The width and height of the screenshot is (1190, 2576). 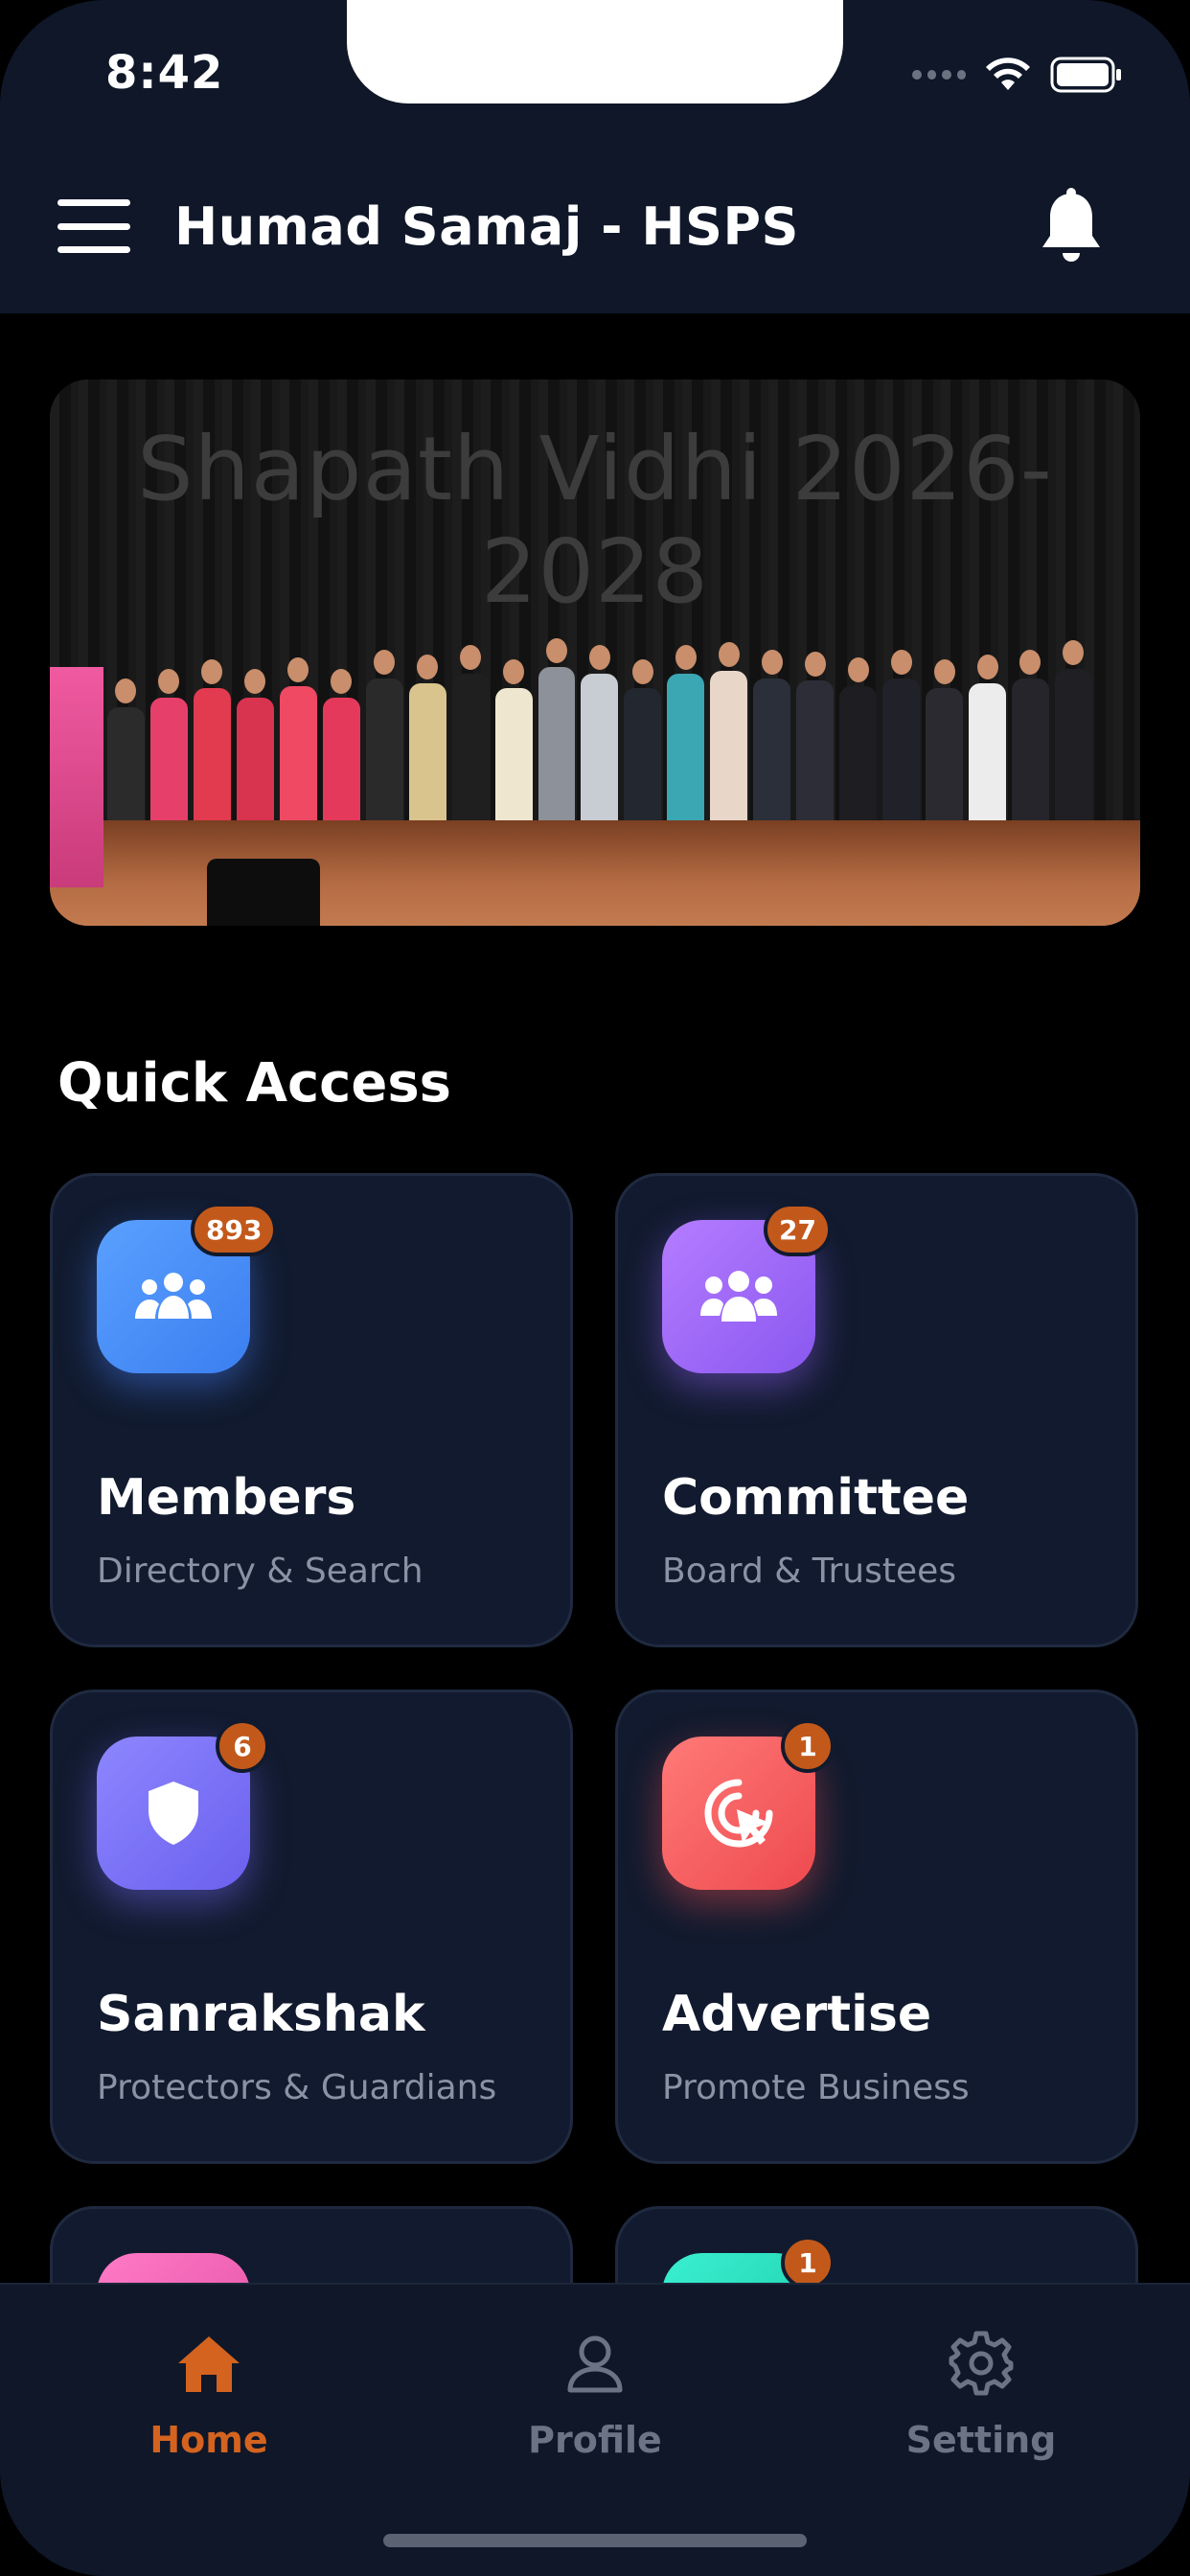 What do you see at coordinates (209, 2440) in the screenshot?
I see `nav-label-home: Home` at bounding box center [209, 2440].